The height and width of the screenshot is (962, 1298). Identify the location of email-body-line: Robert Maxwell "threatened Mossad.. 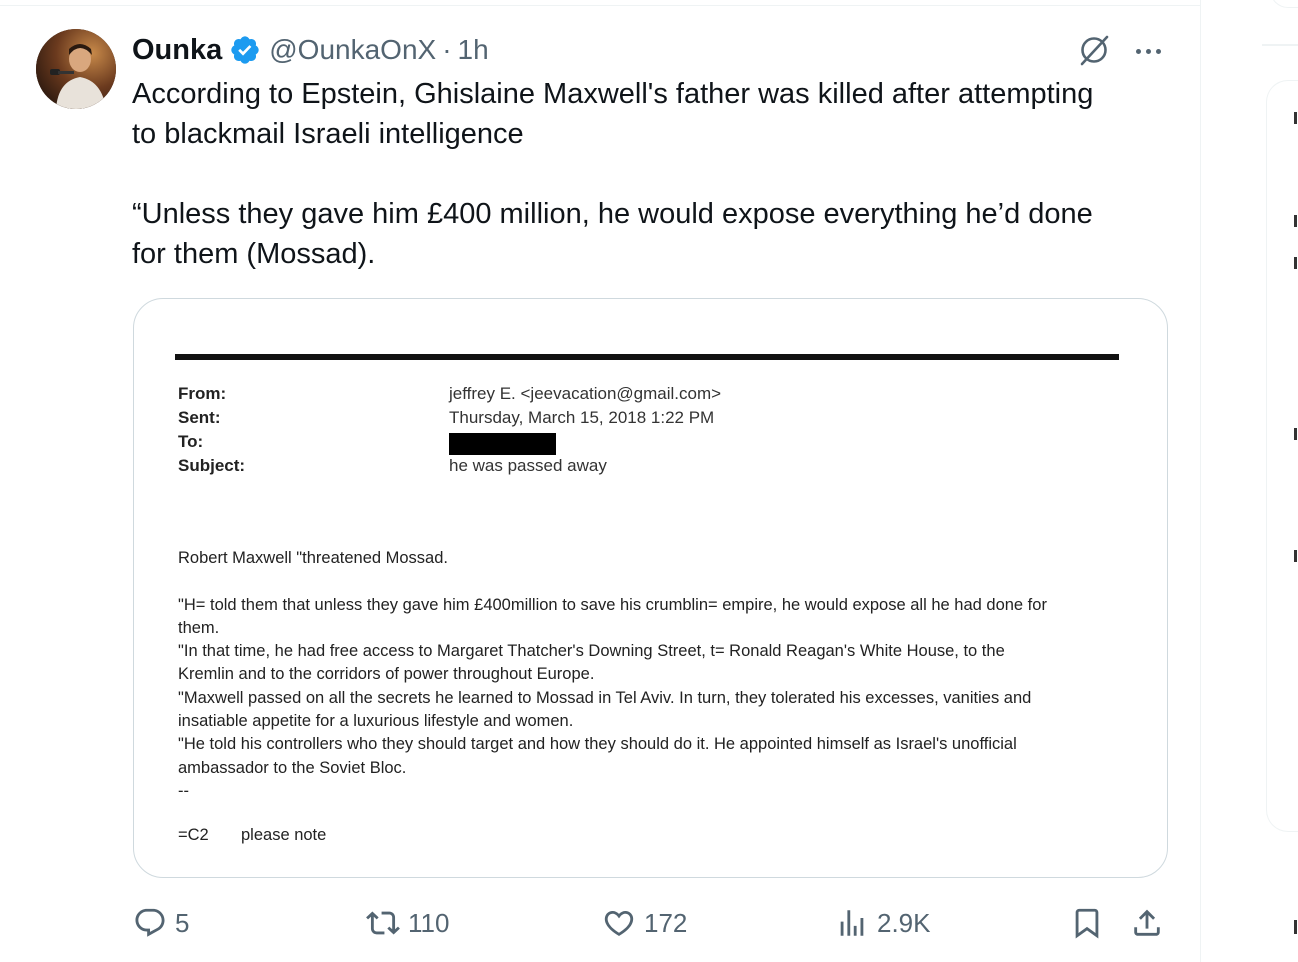
(313, 558).